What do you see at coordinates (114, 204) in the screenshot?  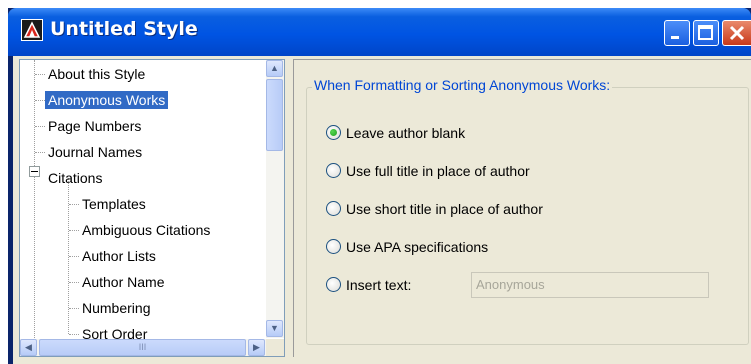 I see `tree-item-templates: Templates` at bounding box center [114, 204].